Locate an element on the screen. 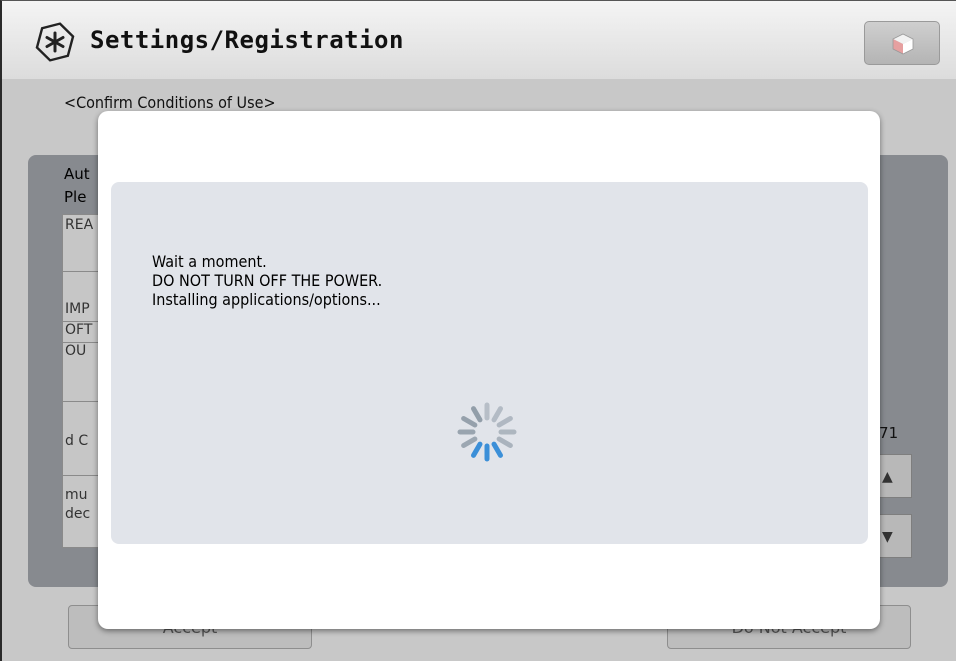 The width and height of the screenshot is (956, 661). terms-row: dec is located at coordinates (78, 514).